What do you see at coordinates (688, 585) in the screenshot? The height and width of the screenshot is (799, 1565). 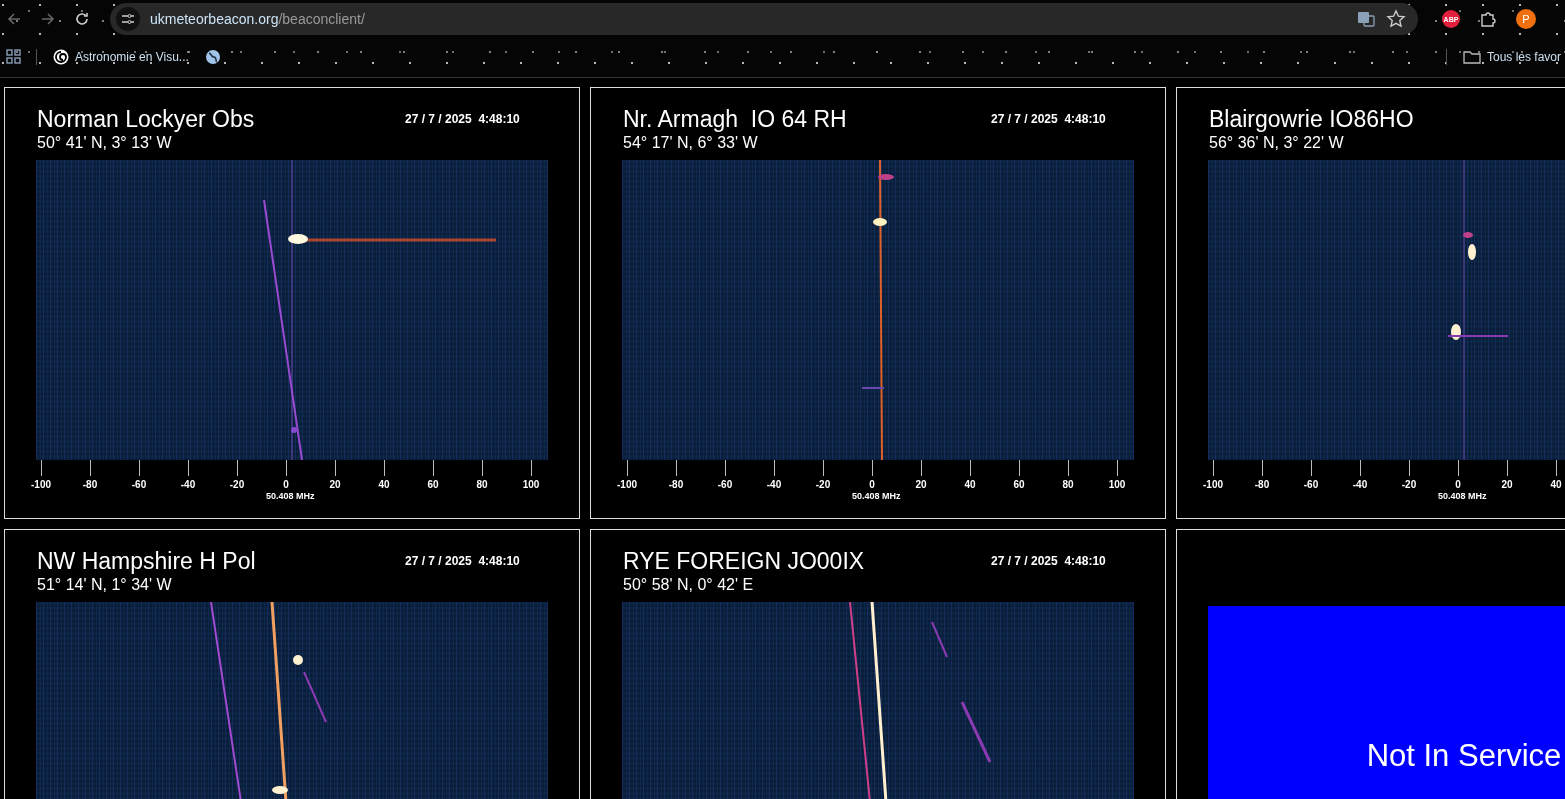 I see `station-coordinates: 50° 58' N, 0° 42' E` at bounding box center [688, 585].